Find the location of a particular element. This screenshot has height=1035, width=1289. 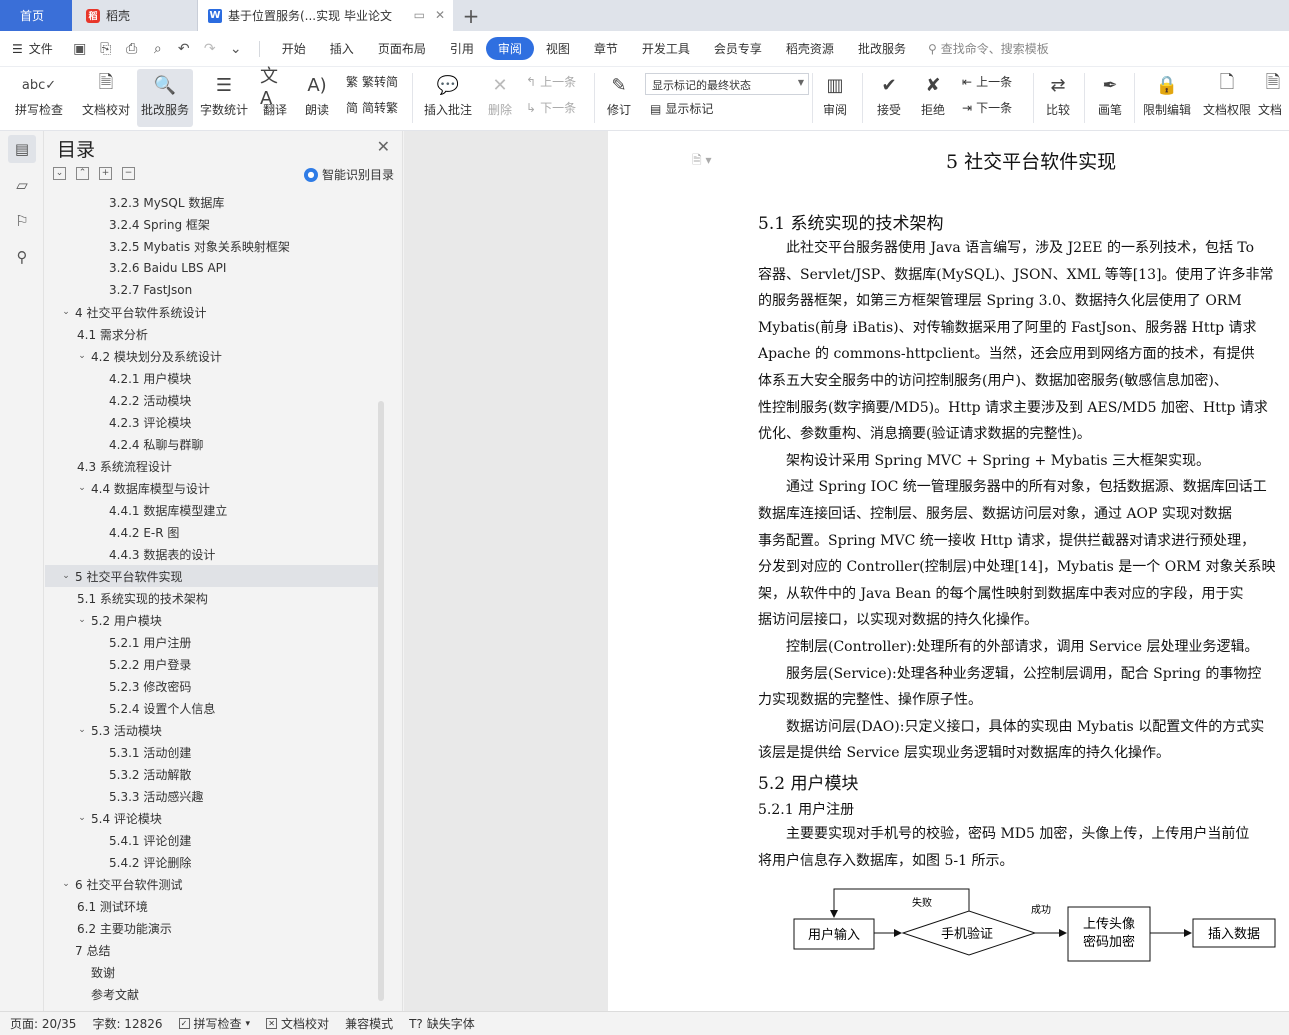

toc-item: 3.2.6 Baidu LBS API is located at coordinates (211, 268).